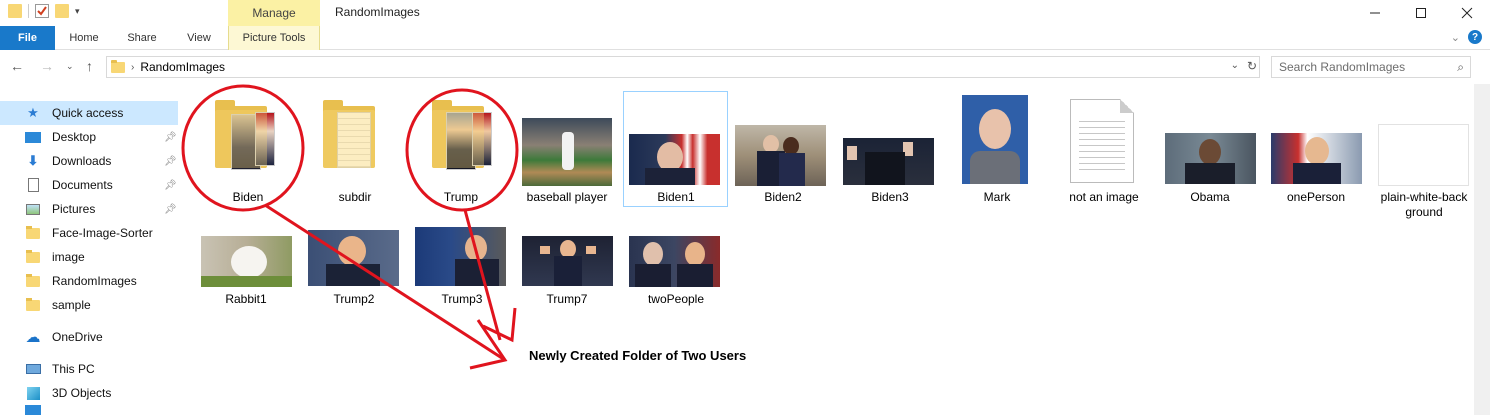  I want to click on cloud-icon: ☁, so click(33, 337).